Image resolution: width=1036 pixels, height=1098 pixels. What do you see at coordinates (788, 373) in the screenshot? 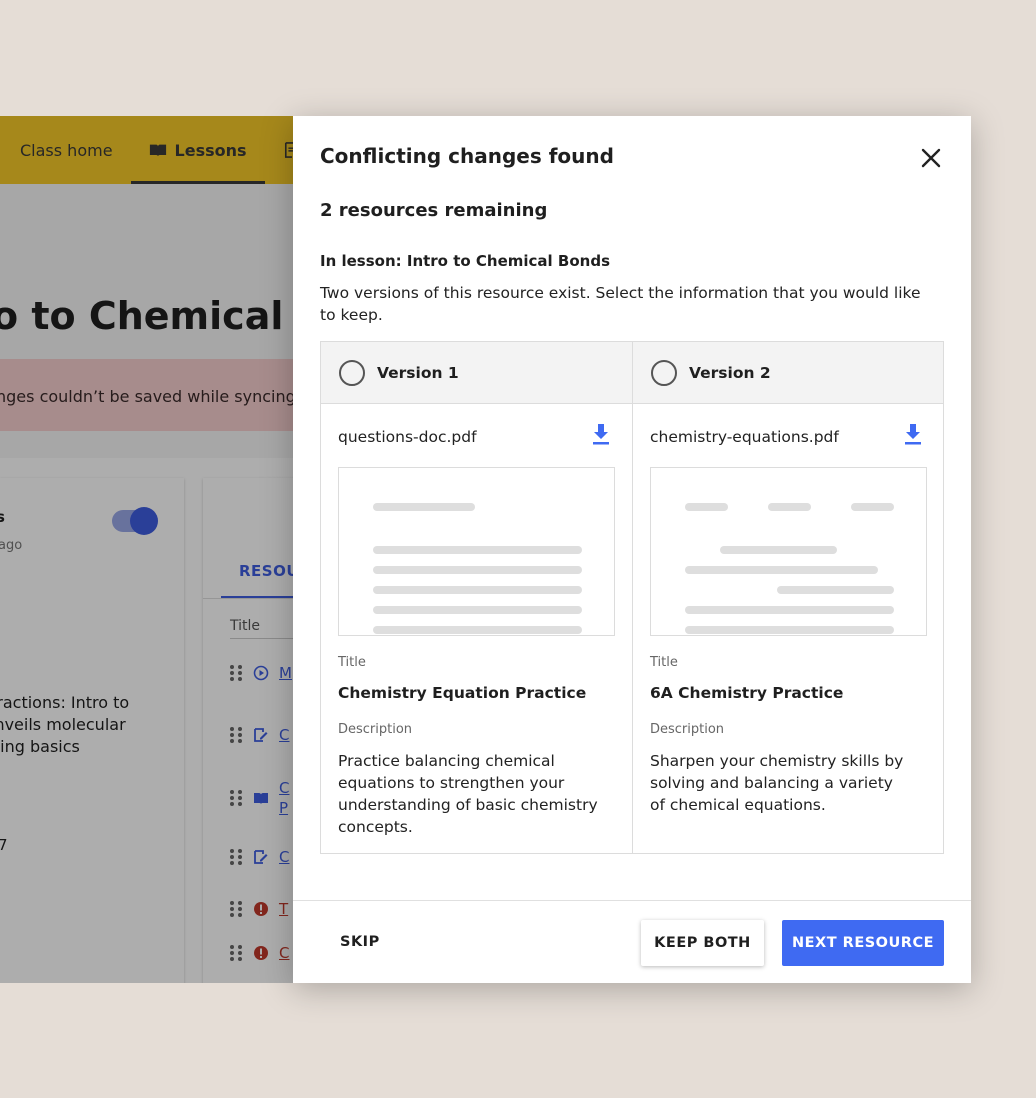
I see `version-2-select: Version 2` at bounding box center [788, 373].